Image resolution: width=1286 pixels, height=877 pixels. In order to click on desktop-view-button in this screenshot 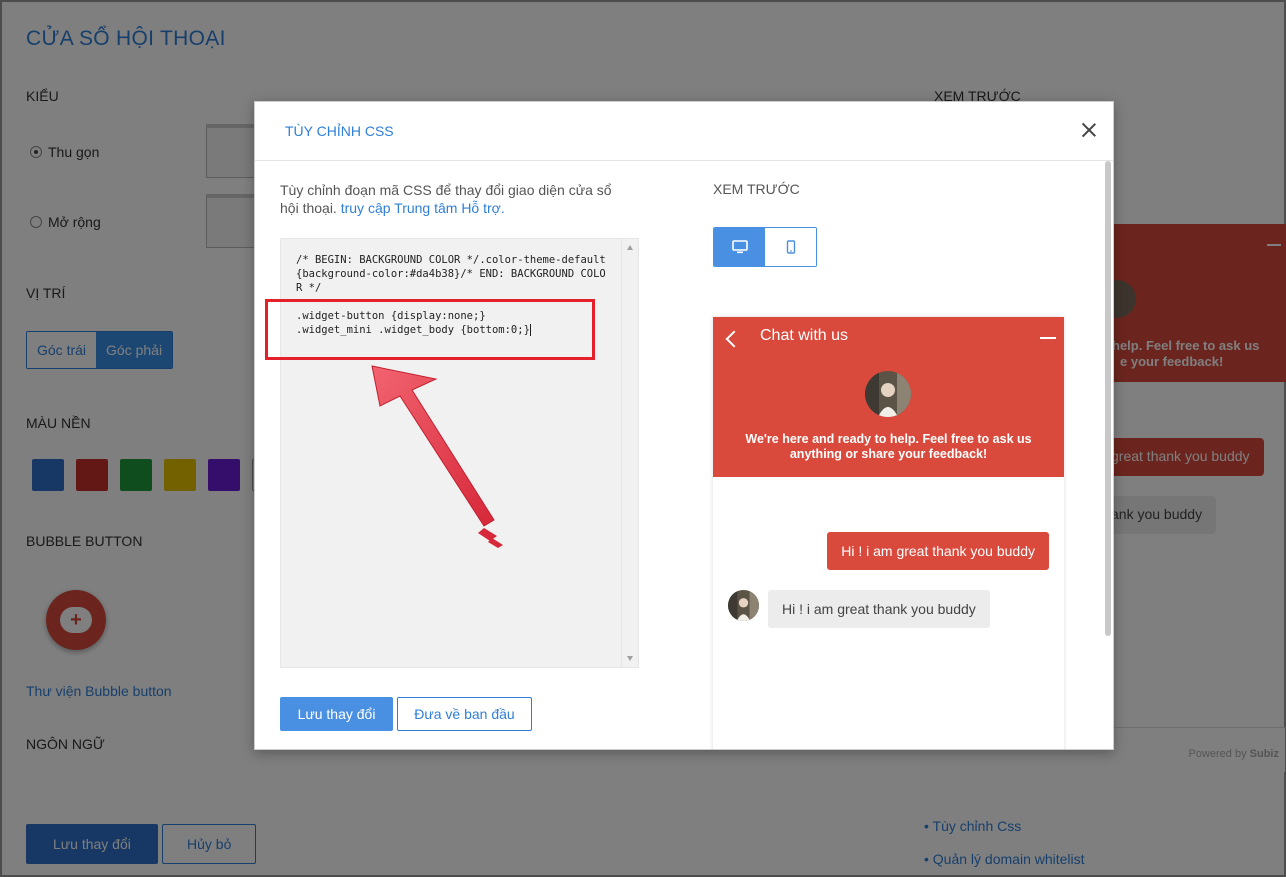, I will do `click(739, 247)`.